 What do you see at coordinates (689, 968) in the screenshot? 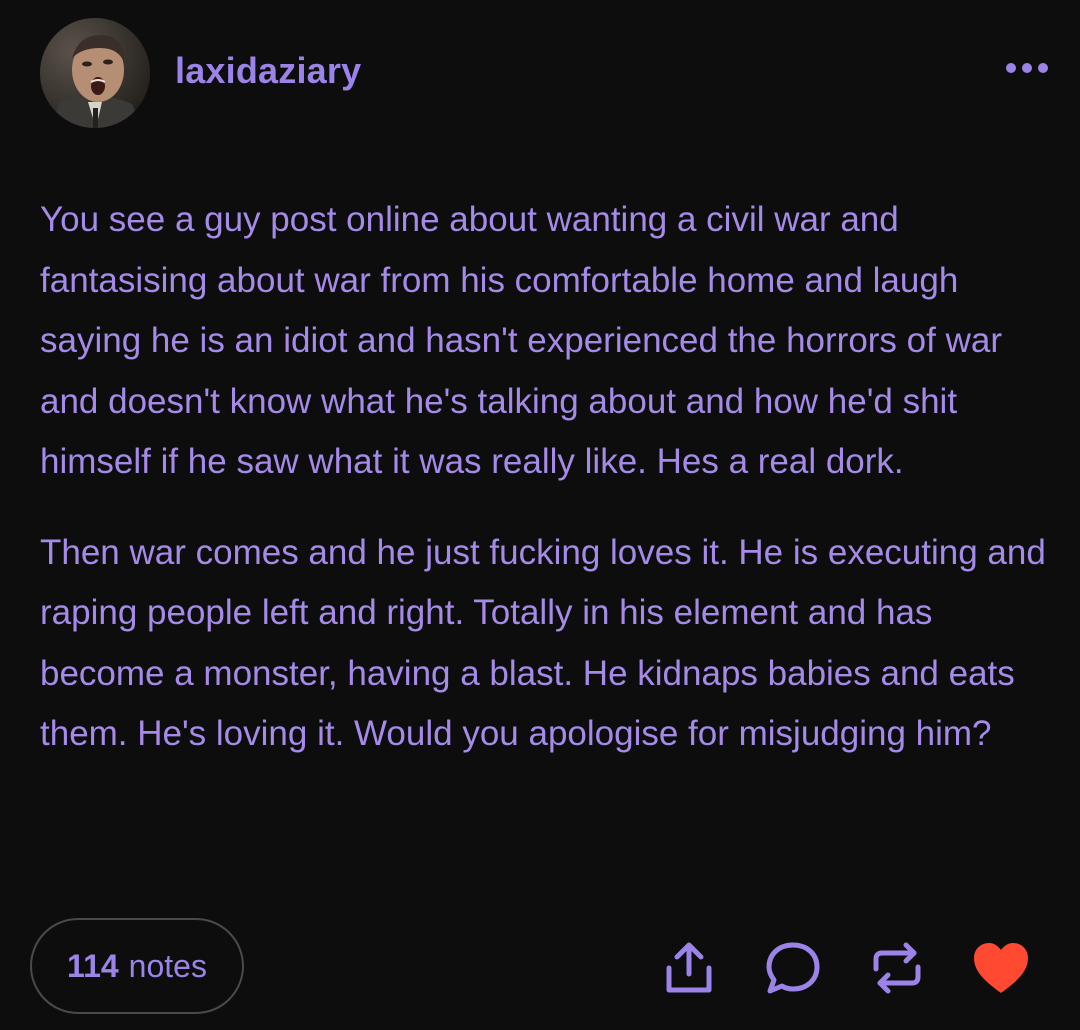
I see `share-icon` at bounding box center [689, 968].